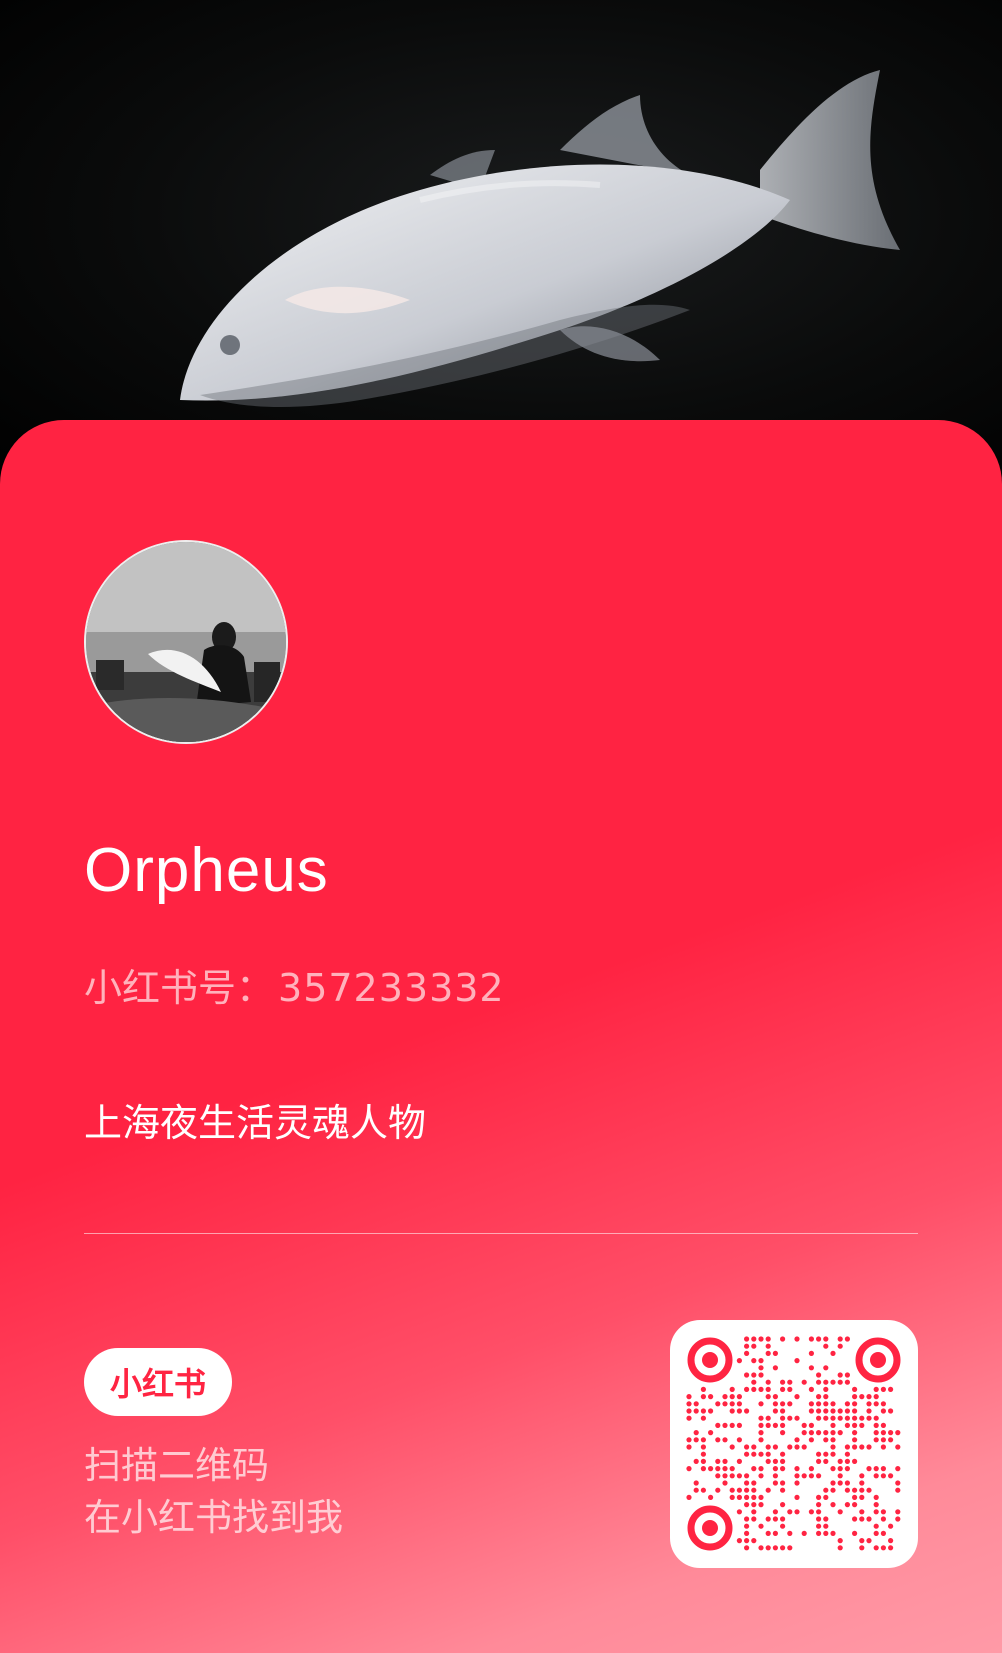 Image resolution: width=1002 pixels, height=1653 pixels. Describe the element at coordinates (710, 1528) in the screenshot. I see `qr-finder-bottom-left` at that location.